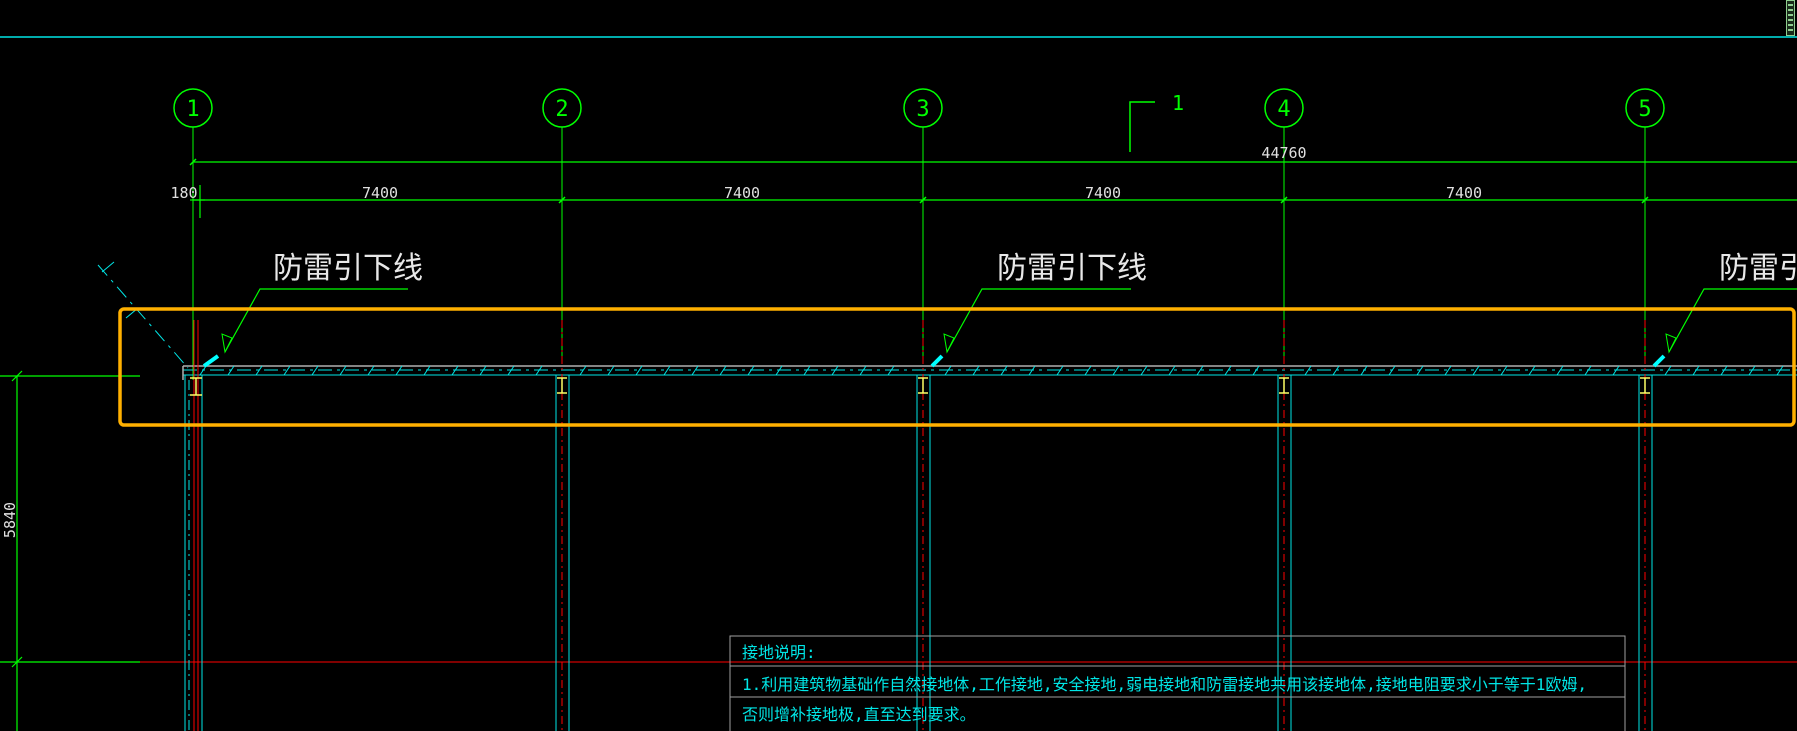  I want to click on notes-title: 接地说明:, so click(779, 652).